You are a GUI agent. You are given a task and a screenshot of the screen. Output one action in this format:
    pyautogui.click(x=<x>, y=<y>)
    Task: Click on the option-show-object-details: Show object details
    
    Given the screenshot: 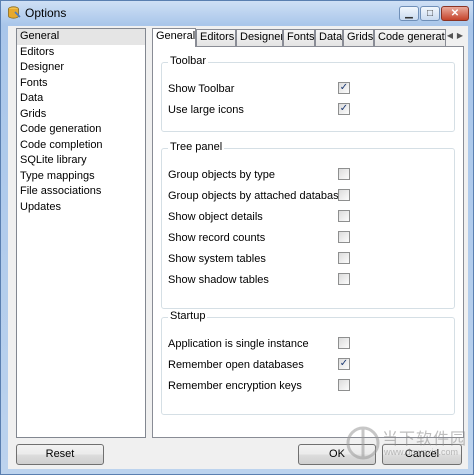 What is the action you would take?
    pyautogui.click(x=308, y=217)
    